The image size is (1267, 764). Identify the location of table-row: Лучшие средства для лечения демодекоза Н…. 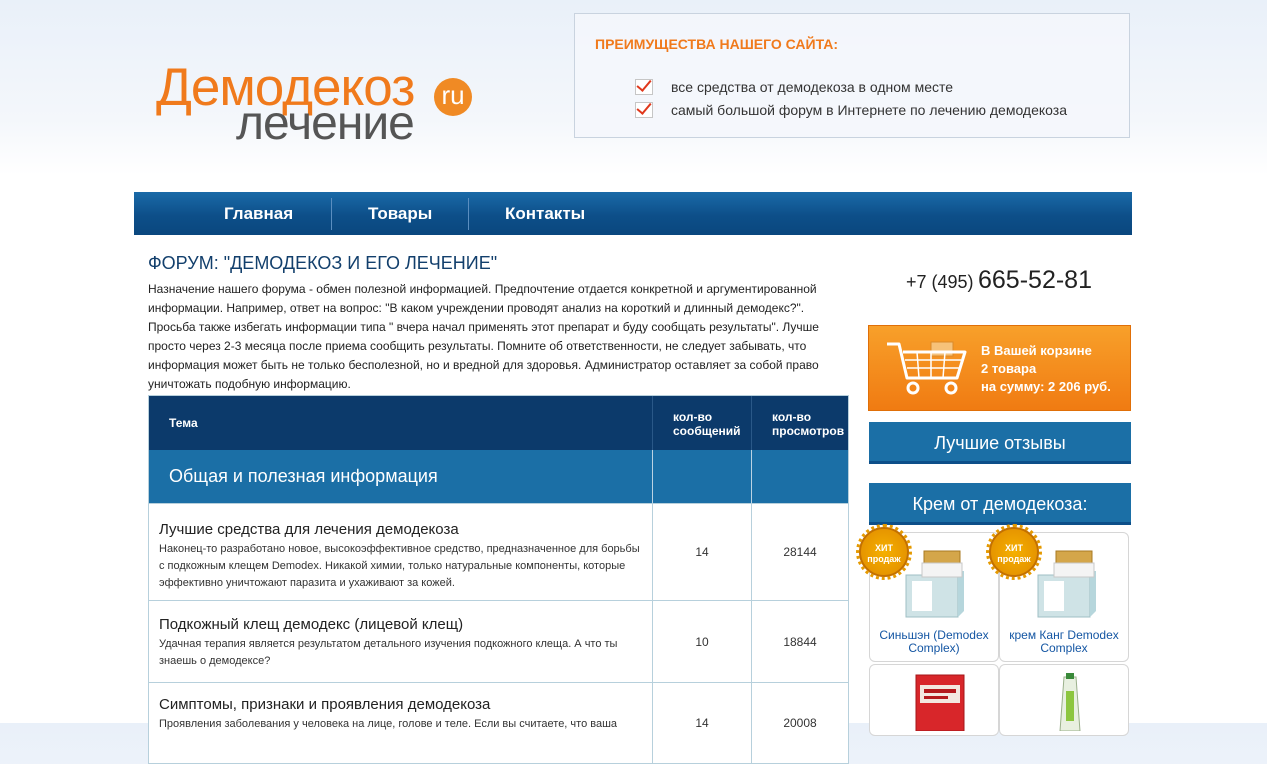
(498, 551).